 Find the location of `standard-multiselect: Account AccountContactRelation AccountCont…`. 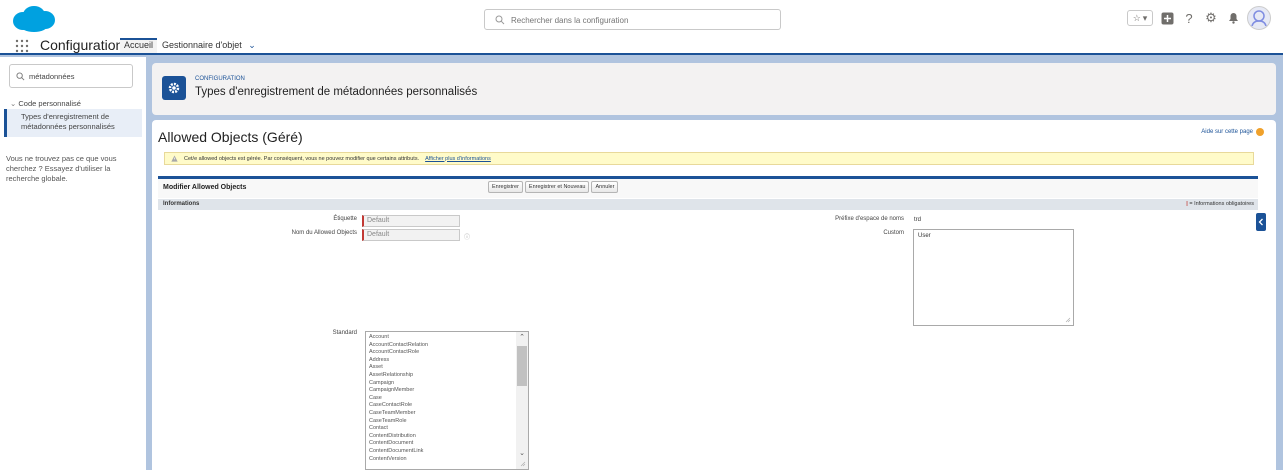

standard-multiselect: Account AccountContactRelation AccountCont… is located at coordinates (447, 400).